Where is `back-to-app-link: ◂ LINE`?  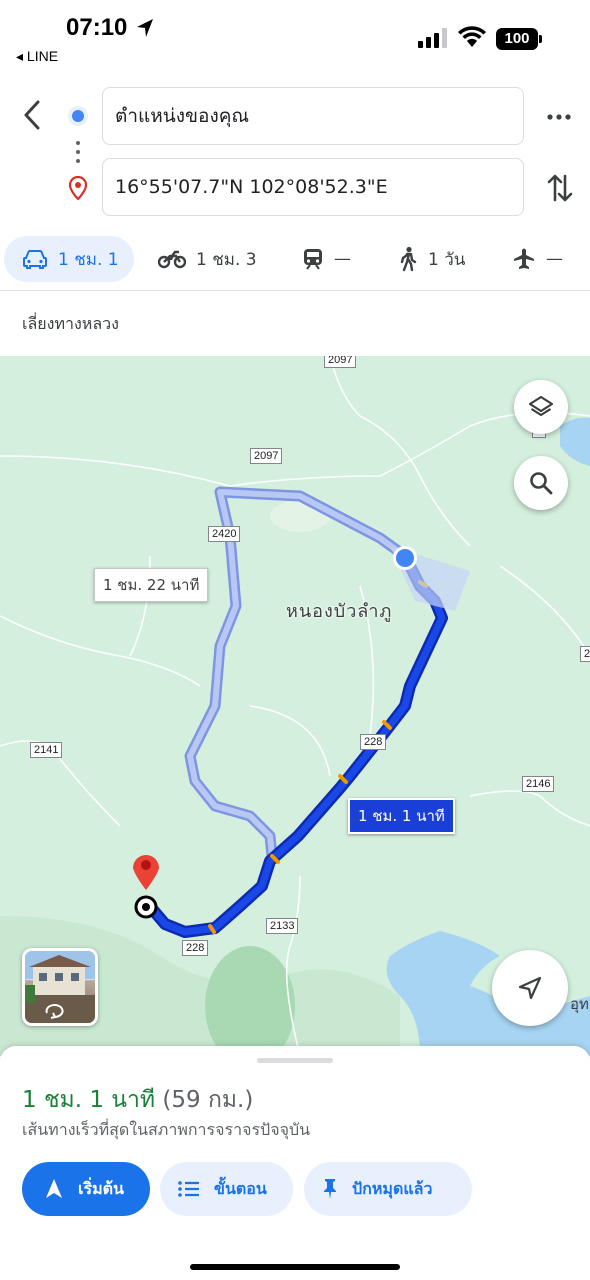
back-to-app-link: ◂ LINE is located at coordinates (37, 56).